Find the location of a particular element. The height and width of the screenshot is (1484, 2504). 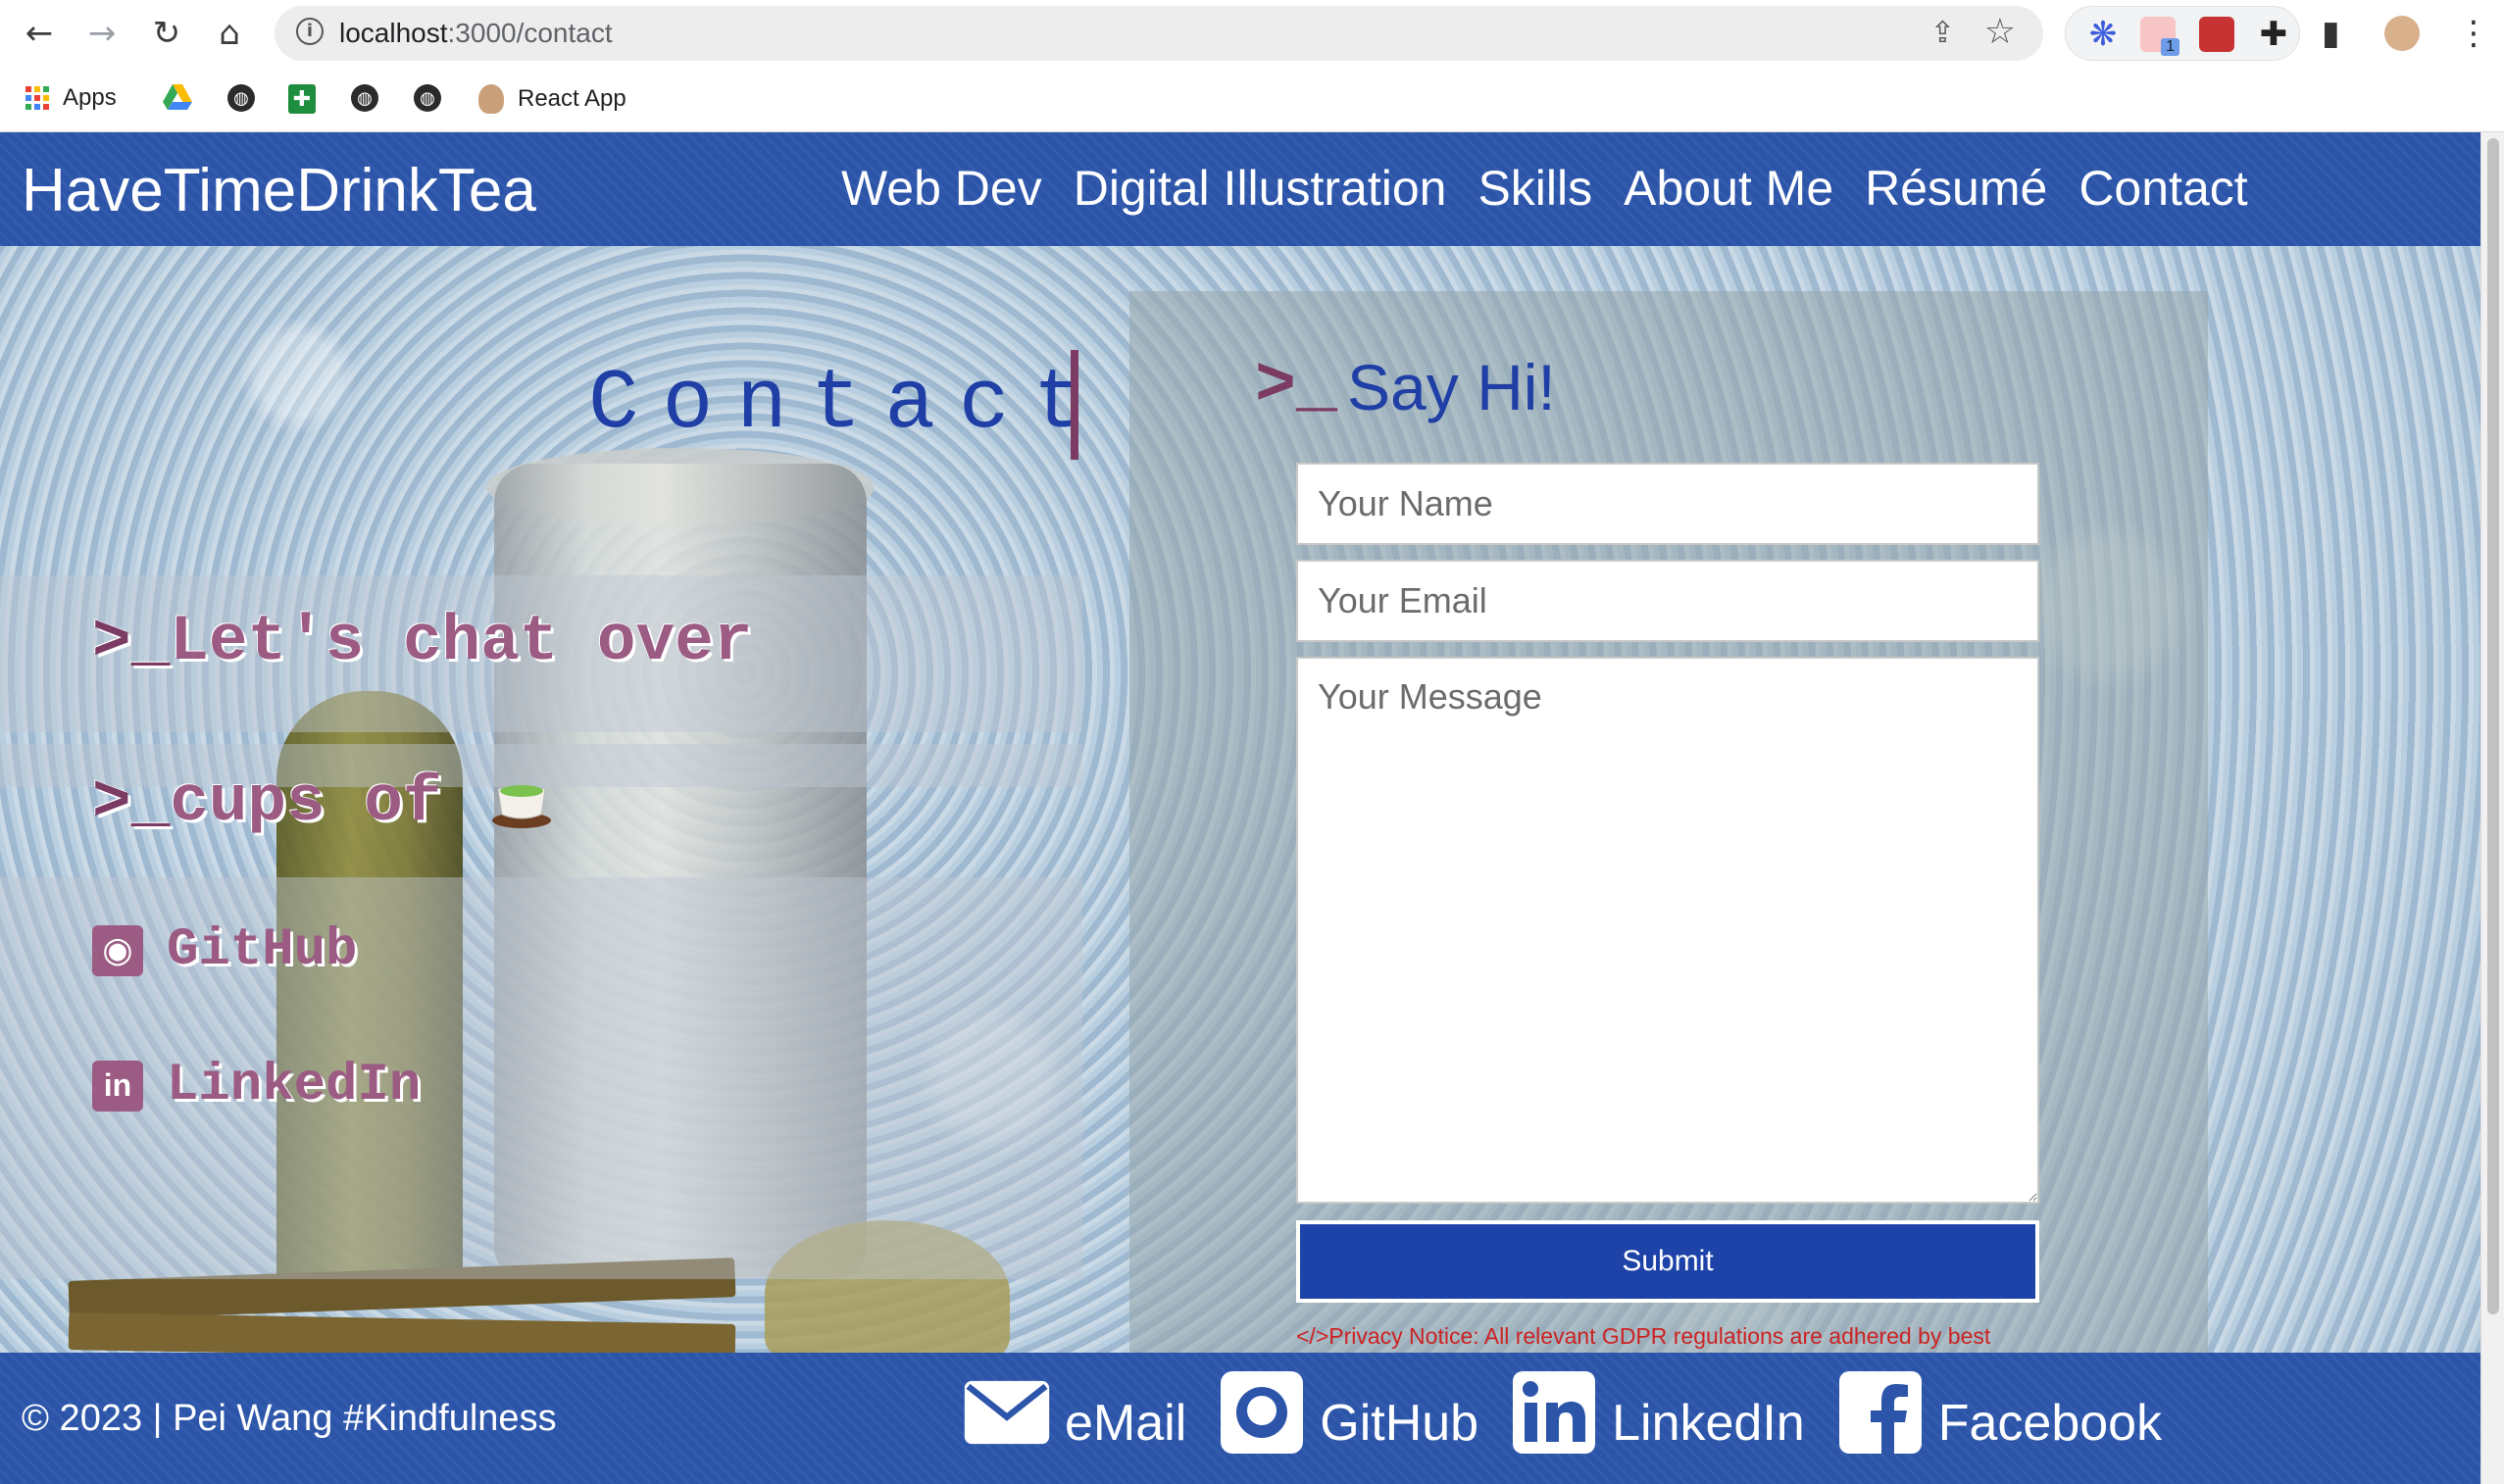

address-bar: i localhost:3000/contact ⇪ ☆ is located at coordinates (1159, 34).